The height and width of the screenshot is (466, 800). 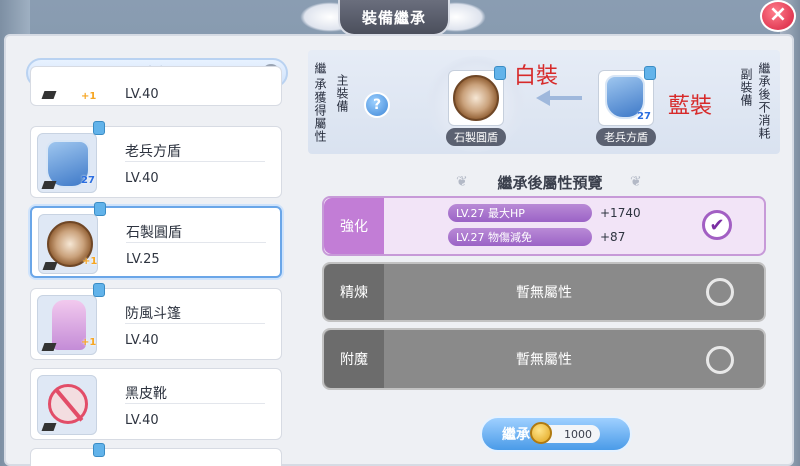 I want to click on caption-col-3: 主裝備, so click(x=342, y=93).